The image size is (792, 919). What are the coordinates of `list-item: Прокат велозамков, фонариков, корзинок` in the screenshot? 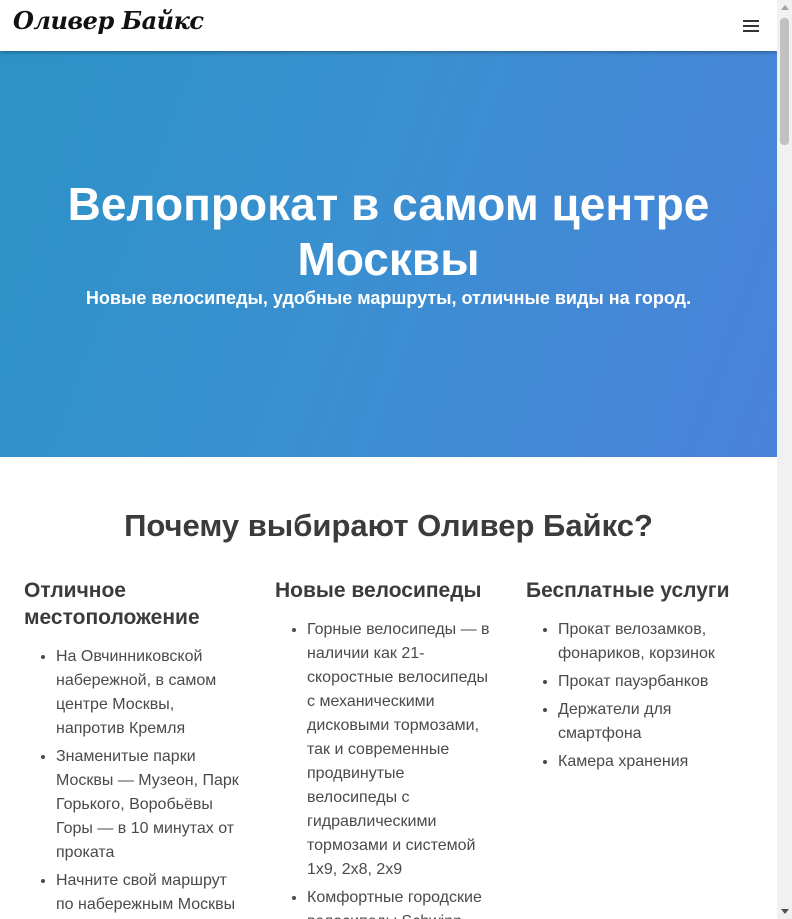 It's located at (654, 642).